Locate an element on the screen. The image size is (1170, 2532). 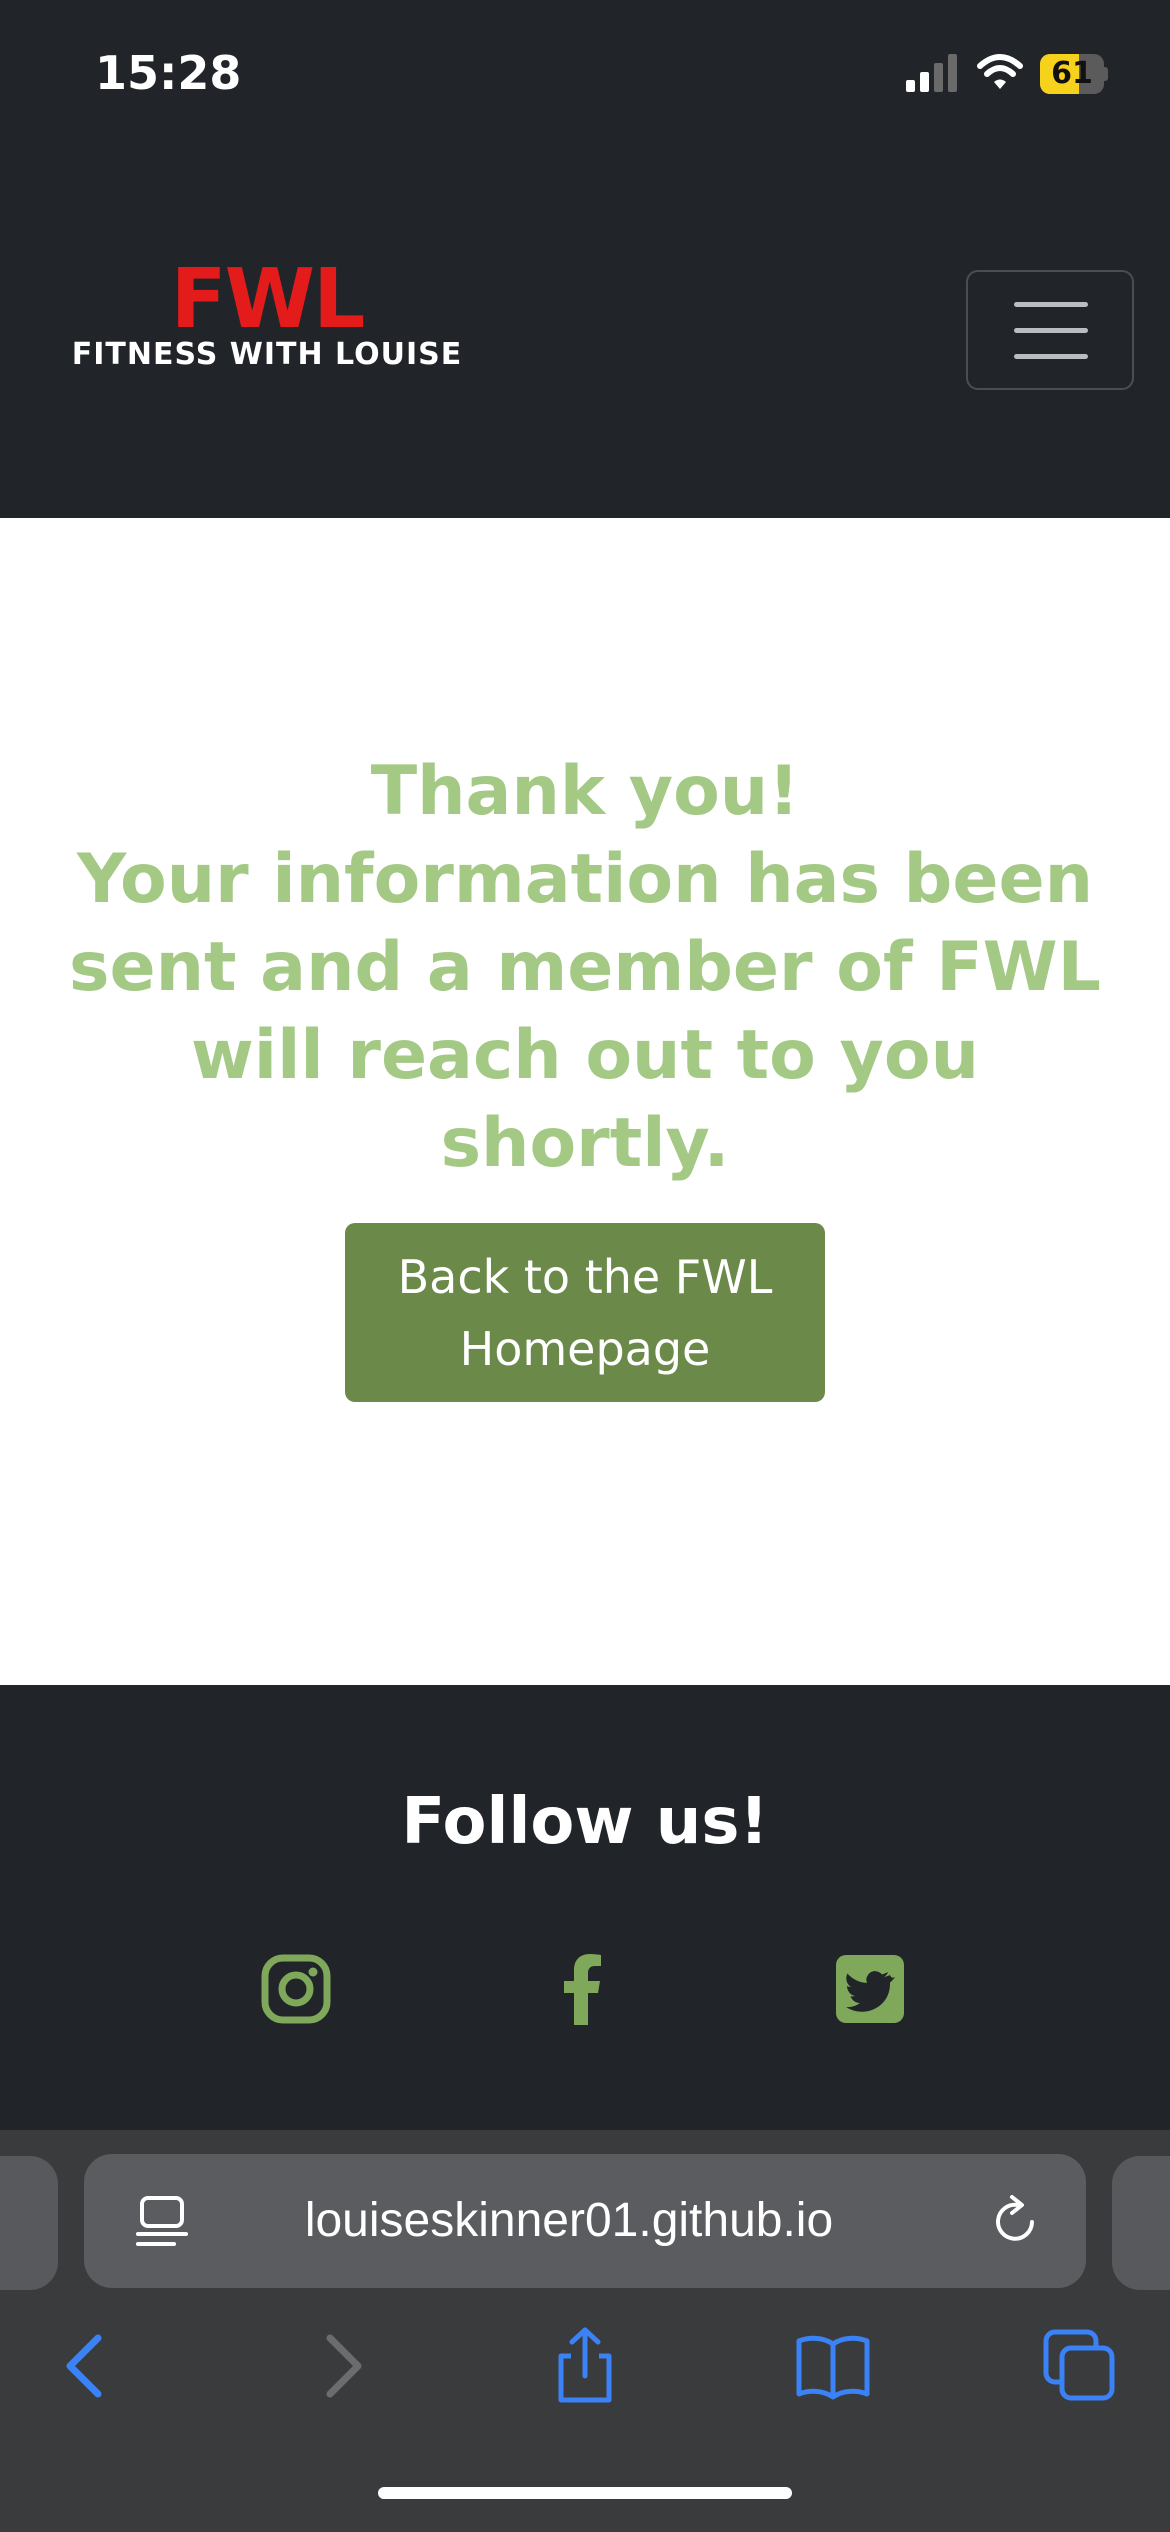
home-indicator is located at coordinates (585, 2493).